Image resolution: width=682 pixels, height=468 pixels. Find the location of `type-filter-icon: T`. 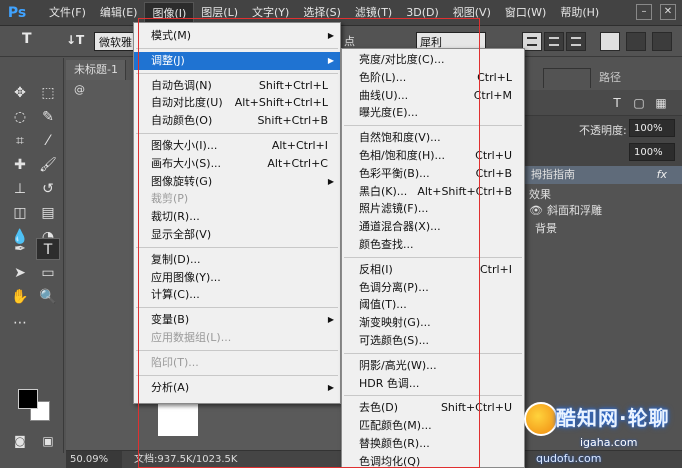

type-filter-icon: T is located at coordinates (617, 103).